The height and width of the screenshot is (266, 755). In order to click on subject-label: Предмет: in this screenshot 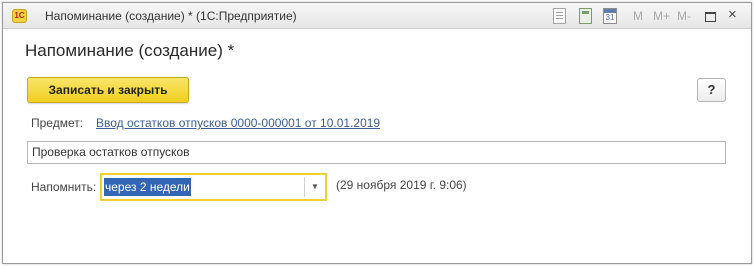, I will do `click(57, 123)`.